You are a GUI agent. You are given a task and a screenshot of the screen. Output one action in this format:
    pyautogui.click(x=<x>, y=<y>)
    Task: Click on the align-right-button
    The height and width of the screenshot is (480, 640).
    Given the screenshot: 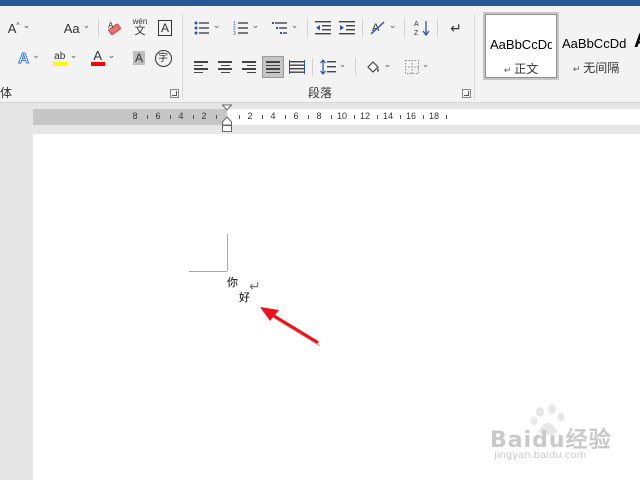 What is the action you would take?
    pyautogui.click(x=249, y=67)
    